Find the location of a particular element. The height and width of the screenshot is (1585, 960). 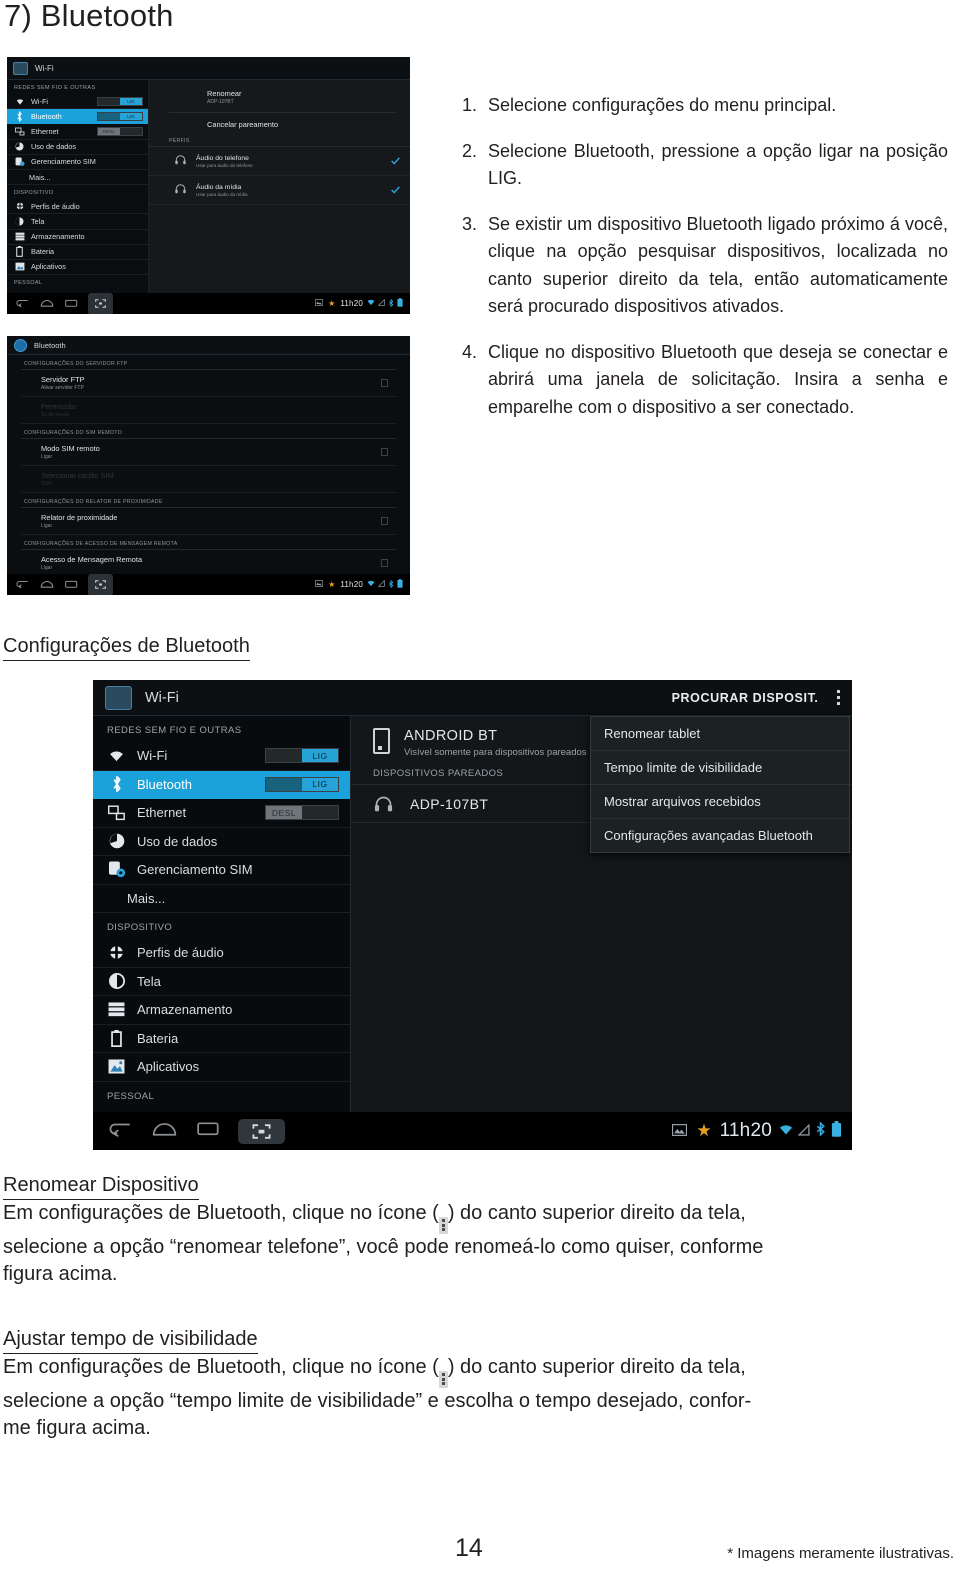

shot2-item-relator-proximidade: Relator de proximidade Ligar is located at coordinates (208, 521).